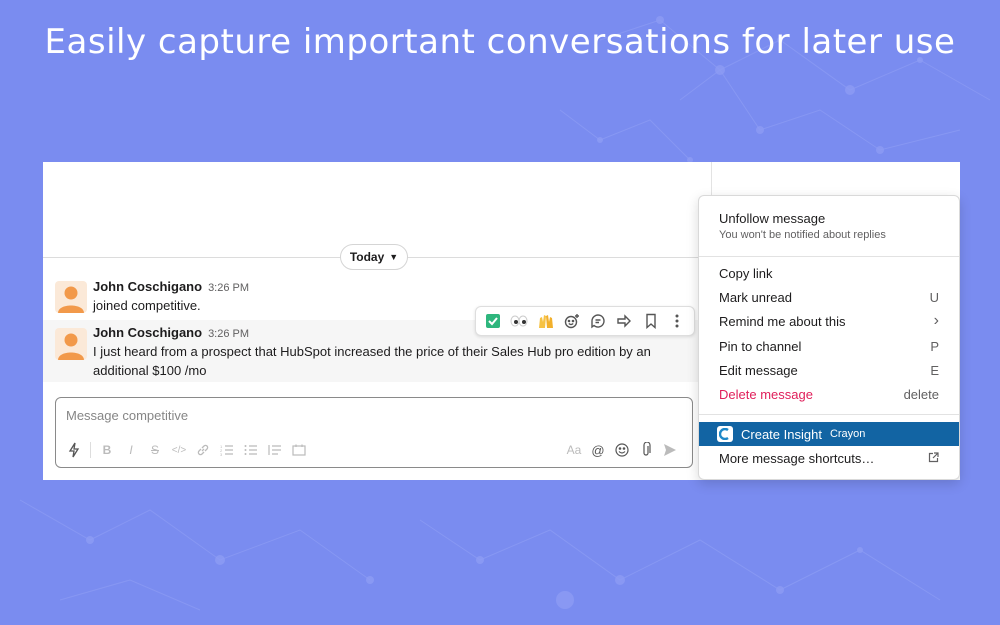 Image resolution: width=1000 pixels, height=625 pixels. Describe the element at coordinates (782, 321) in the screenshot. I see `menu-item-label: Remind me about this` at that location.